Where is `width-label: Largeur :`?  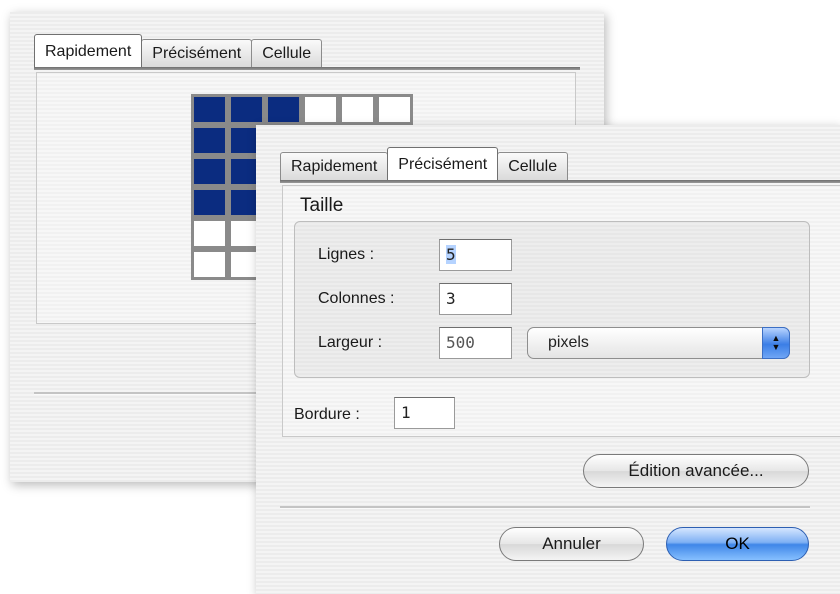
width-label: Largeur : is located at coordinates (350, 342).